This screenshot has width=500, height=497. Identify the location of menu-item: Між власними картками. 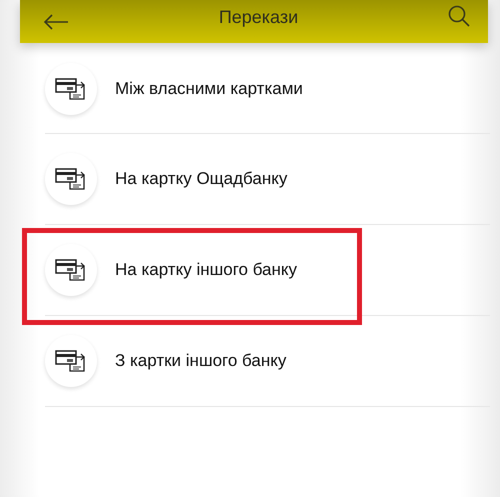
(209, 89).